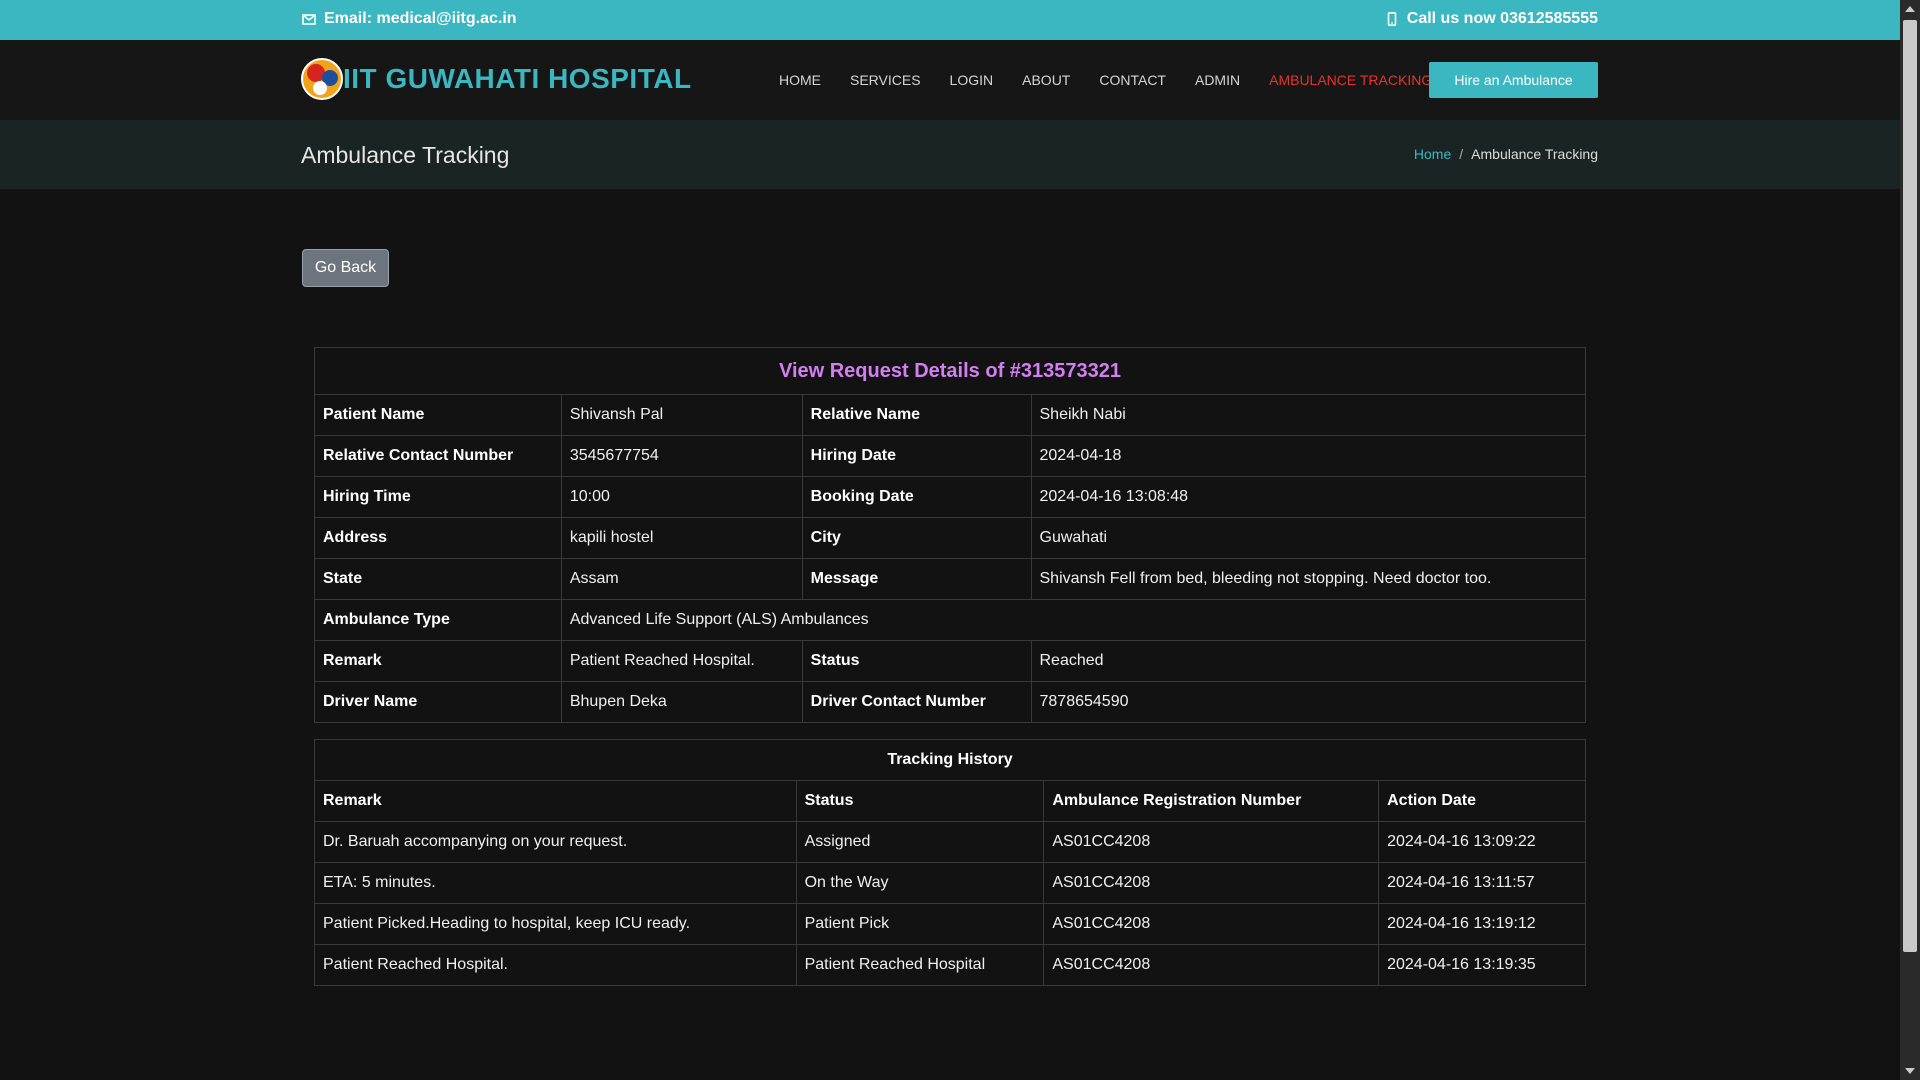  Describe the element at coordinates (1910, 1071) in the screenshot. I see `scroll-down-arrow-icon` at that location.